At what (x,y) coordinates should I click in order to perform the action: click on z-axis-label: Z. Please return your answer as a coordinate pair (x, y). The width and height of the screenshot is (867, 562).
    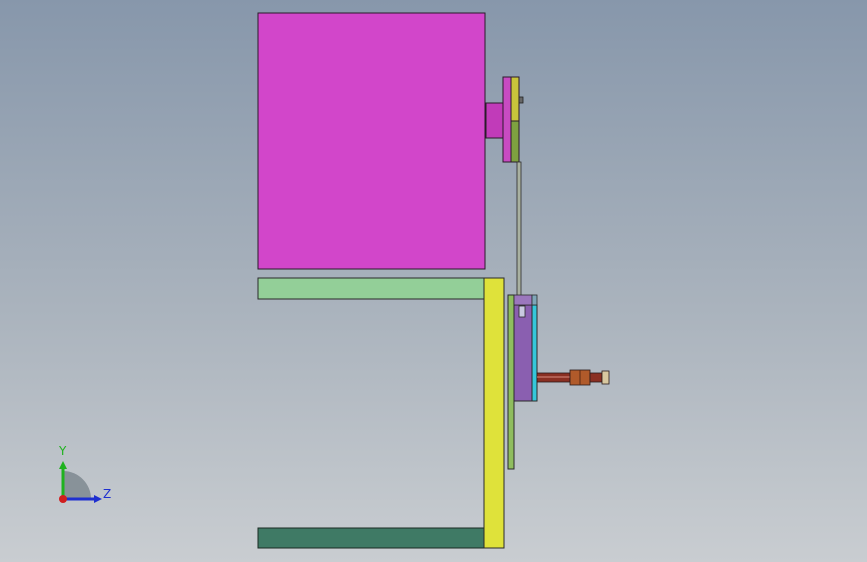
    Looking at the image, I should click on (107, 494).